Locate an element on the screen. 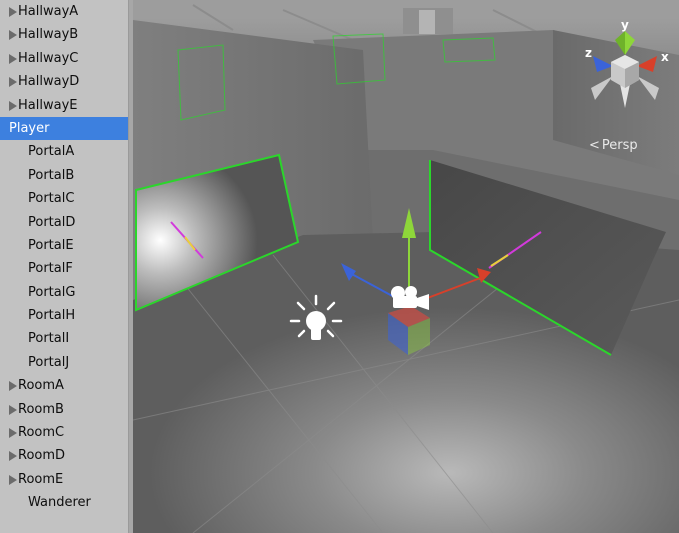 This screenshot has width=679, height=533. hierarchy-item-hallwaya: HallwayA is located at coordinates (64, 11).